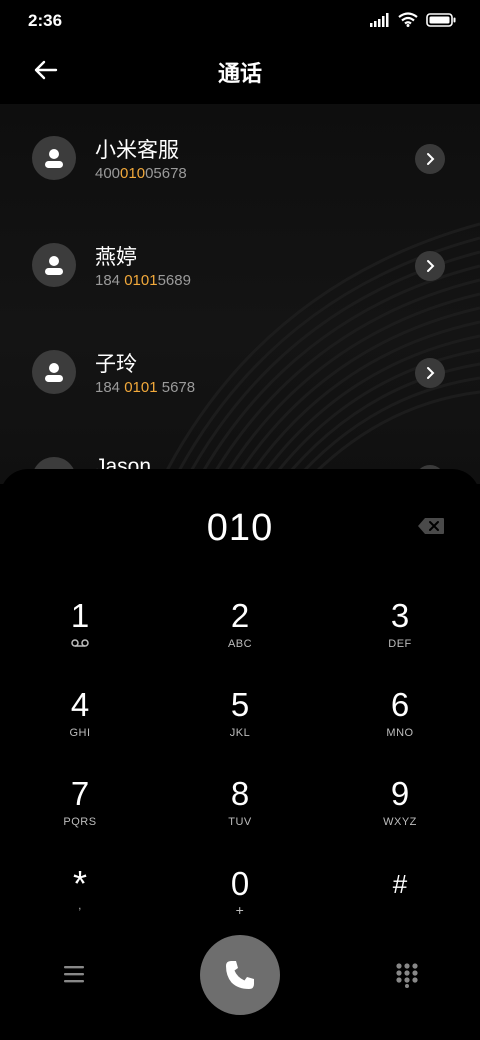  Describe the element at coordinates (240, 816) in the screenshot. I see `key-8: 8 TUV` at that location.